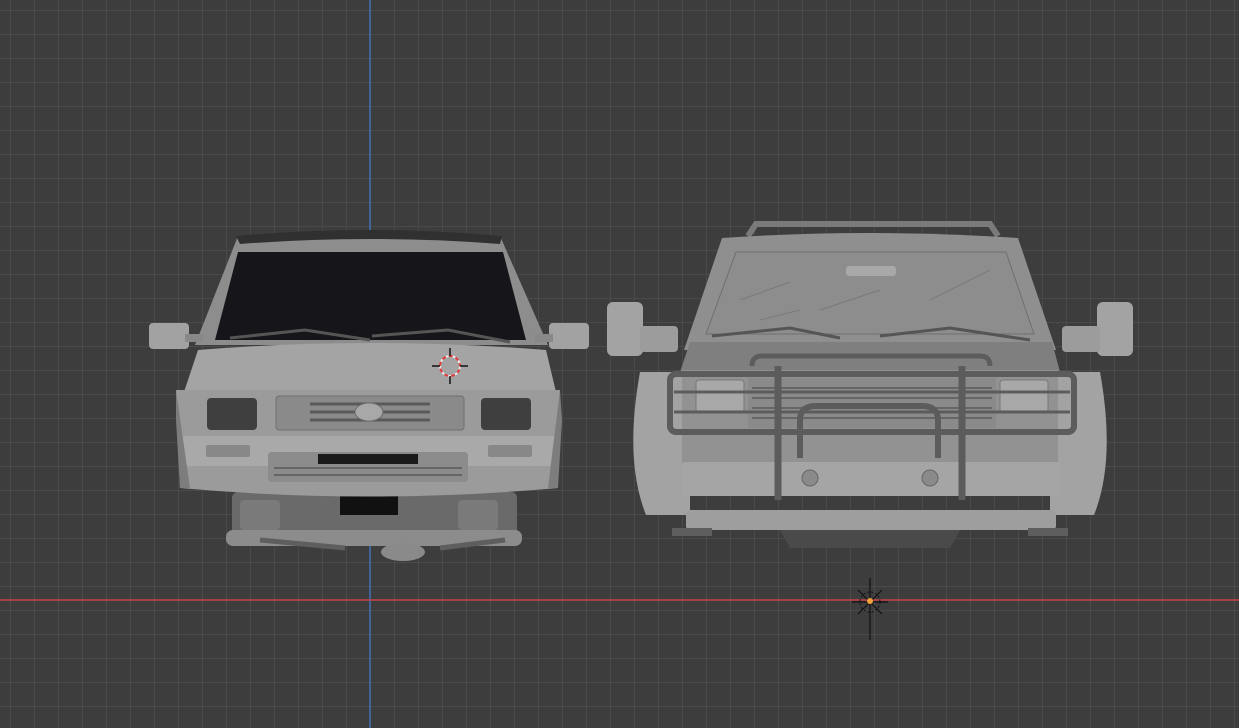 Image resolution: width=1239 pixels, height=728 pixels. Describe the element at coordinates (374, 526) in the screenshot. I see `pickup-suspension` at that location.